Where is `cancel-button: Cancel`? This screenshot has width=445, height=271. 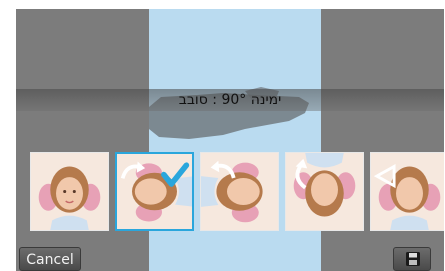 cancel-button: Cancel is located at coordinates (50, 259).